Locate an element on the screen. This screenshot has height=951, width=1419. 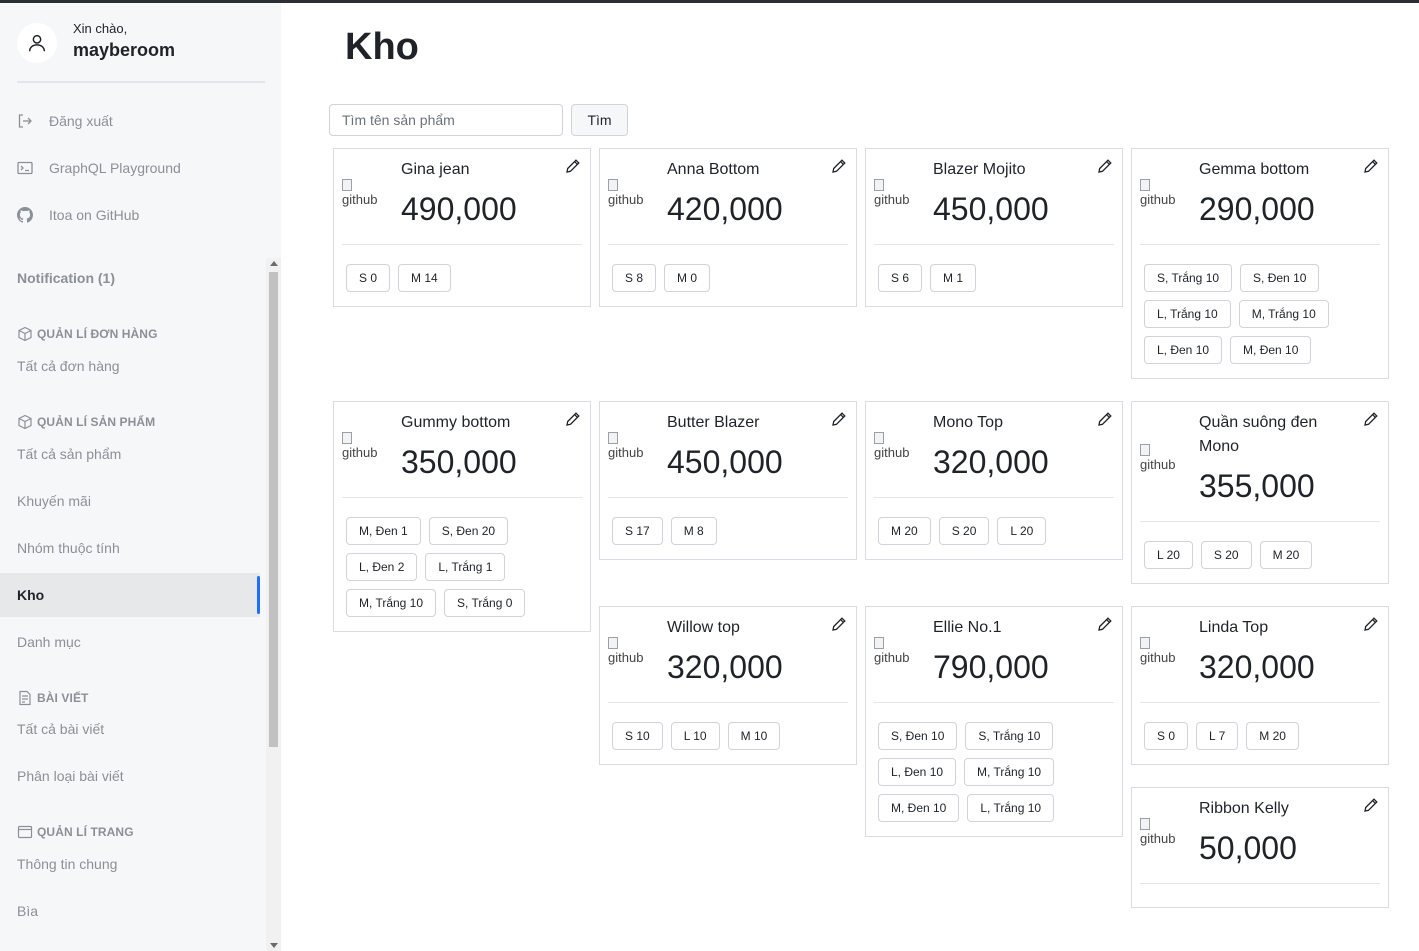
sidebar-item-post-categories: Phân loại bài viết is located at coordinates (130, 776).